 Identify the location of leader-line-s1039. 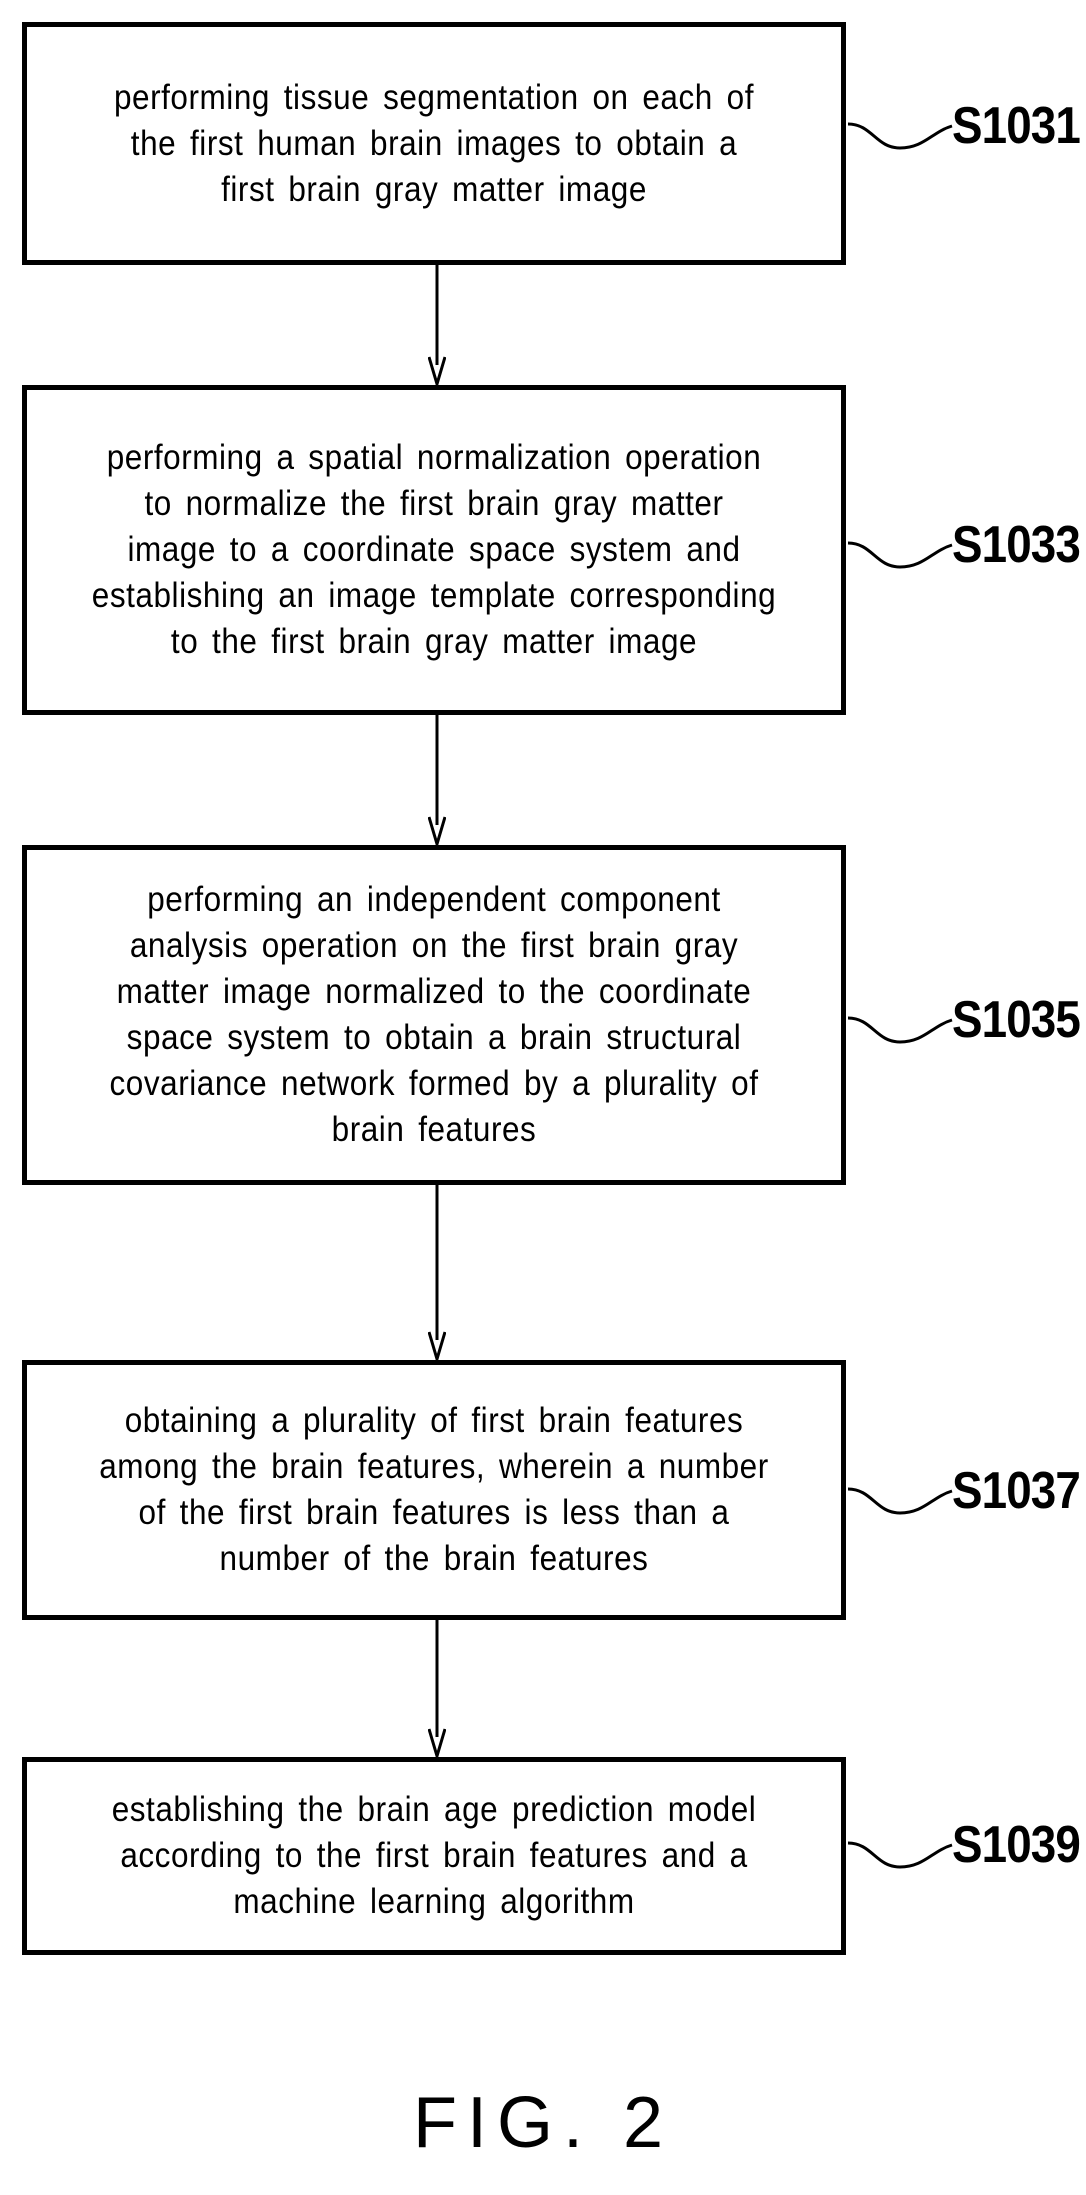
(901, 1857).